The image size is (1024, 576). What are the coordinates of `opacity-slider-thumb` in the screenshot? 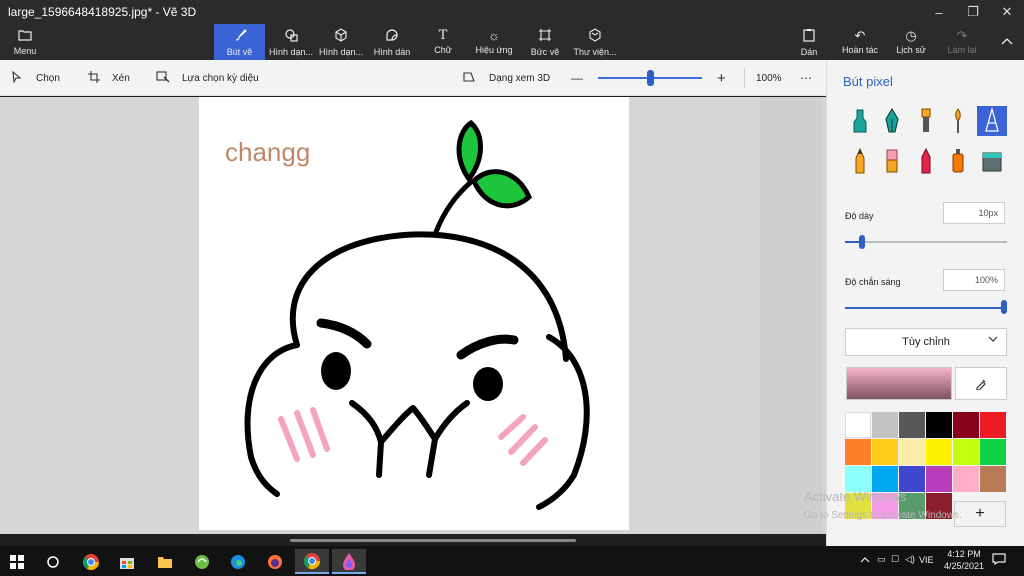 It's located at (1004, 307).